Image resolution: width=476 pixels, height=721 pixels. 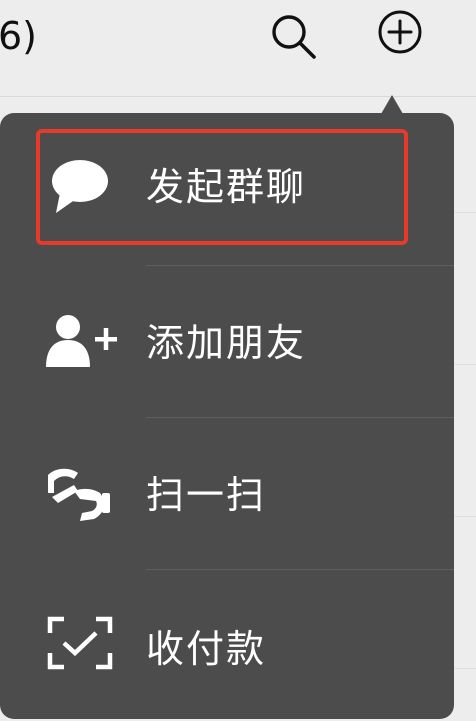 I want to click on scan-icon, so click(x=82, y=495).